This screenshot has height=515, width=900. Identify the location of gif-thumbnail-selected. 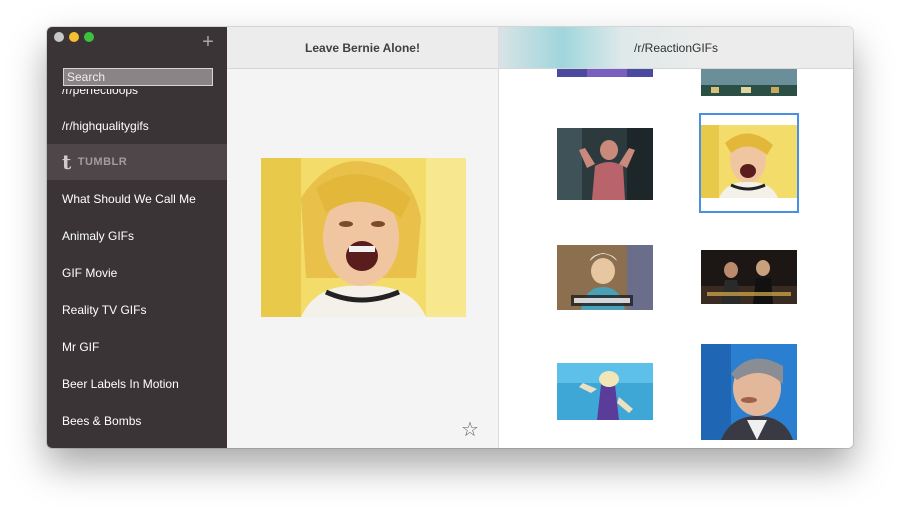
(749, 163).